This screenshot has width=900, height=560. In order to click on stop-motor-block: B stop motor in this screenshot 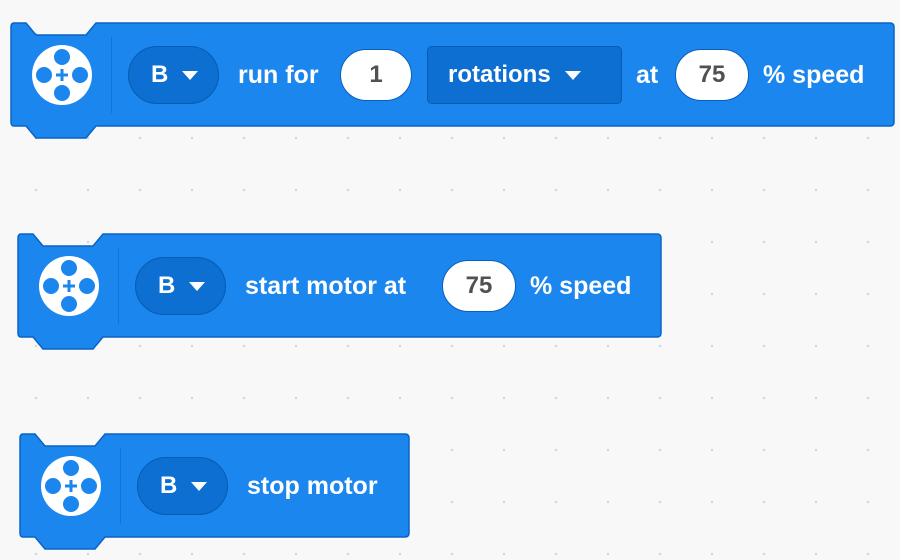, I will do `click(215, 492)`.